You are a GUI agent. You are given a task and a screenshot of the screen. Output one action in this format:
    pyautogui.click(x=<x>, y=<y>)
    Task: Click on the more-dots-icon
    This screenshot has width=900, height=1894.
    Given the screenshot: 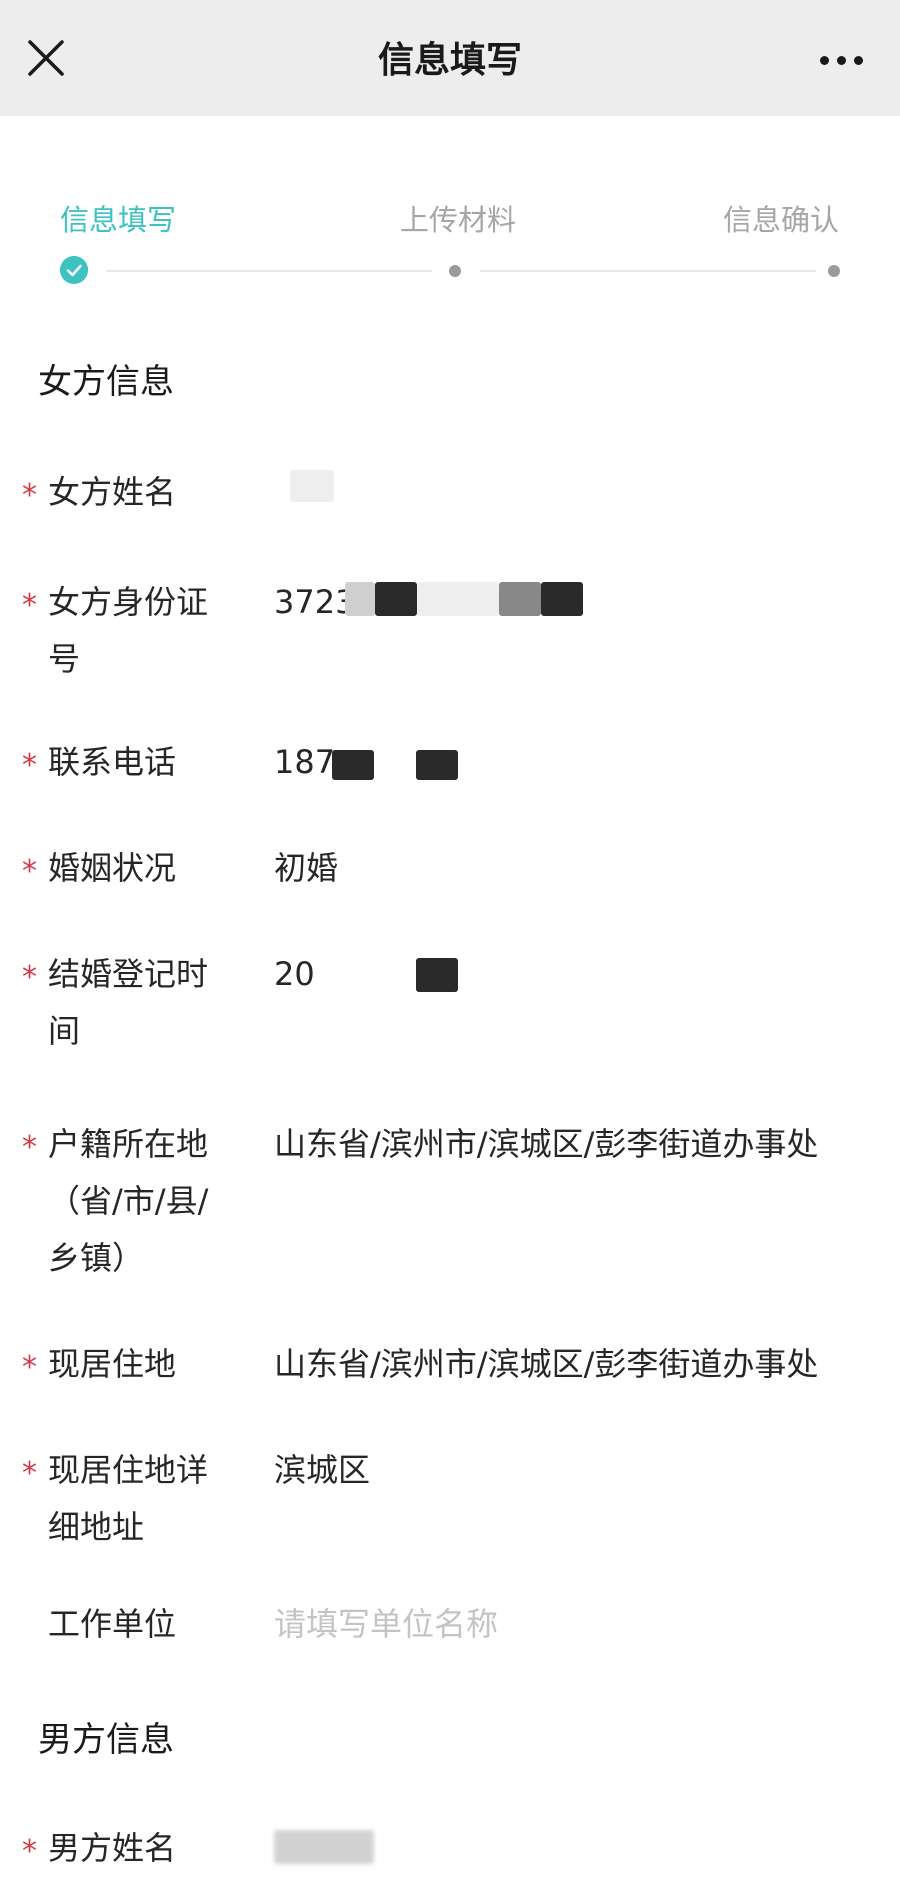 What is the action you would take?
    pyautogui.click(x=842, y=60)
    